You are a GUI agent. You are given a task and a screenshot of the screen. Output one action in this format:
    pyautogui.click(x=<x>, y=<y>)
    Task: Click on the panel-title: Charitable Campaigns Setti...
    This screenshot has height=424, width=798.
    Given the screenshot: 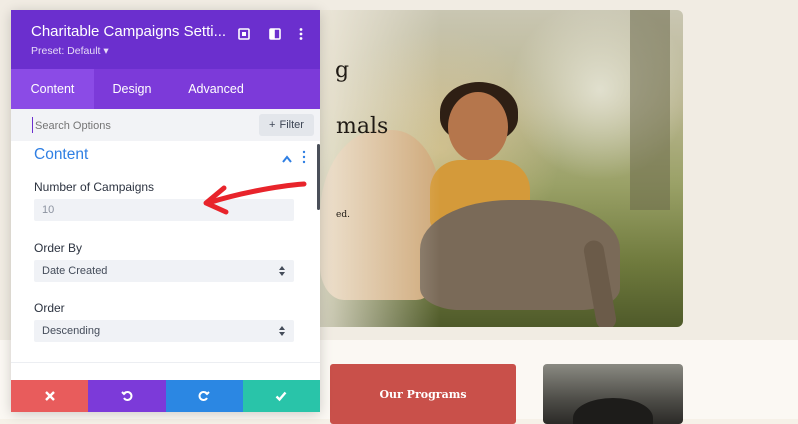 What is the action you would take?
    pyautogui.click(x=129, y=31)
    